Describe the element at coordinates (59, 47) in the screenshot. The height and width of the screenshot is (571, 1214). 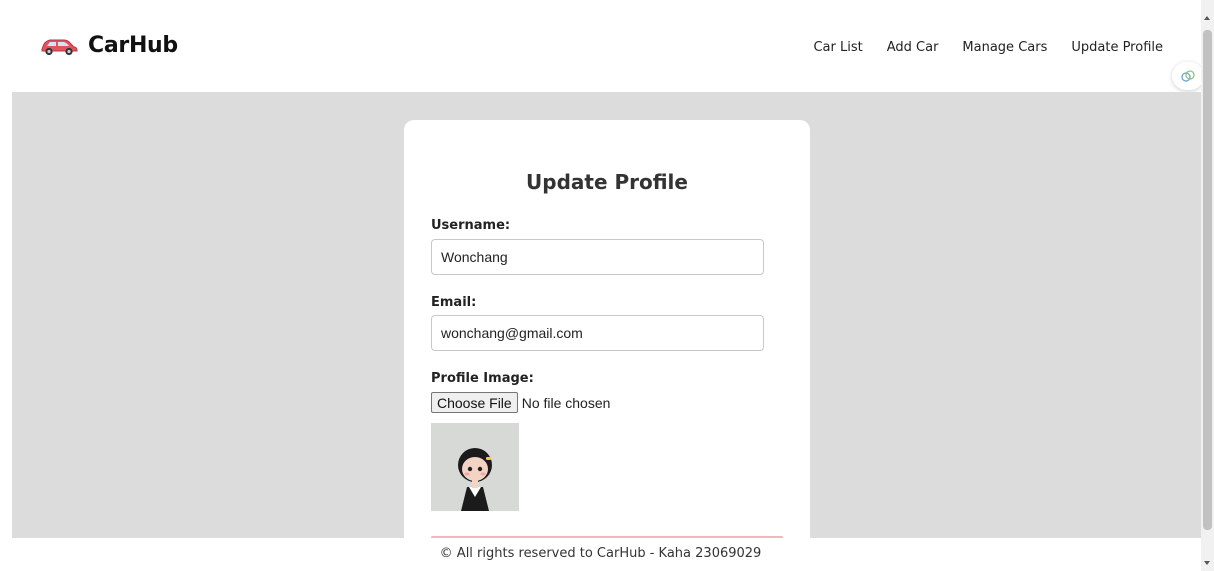
I see `car-icon` at that location.